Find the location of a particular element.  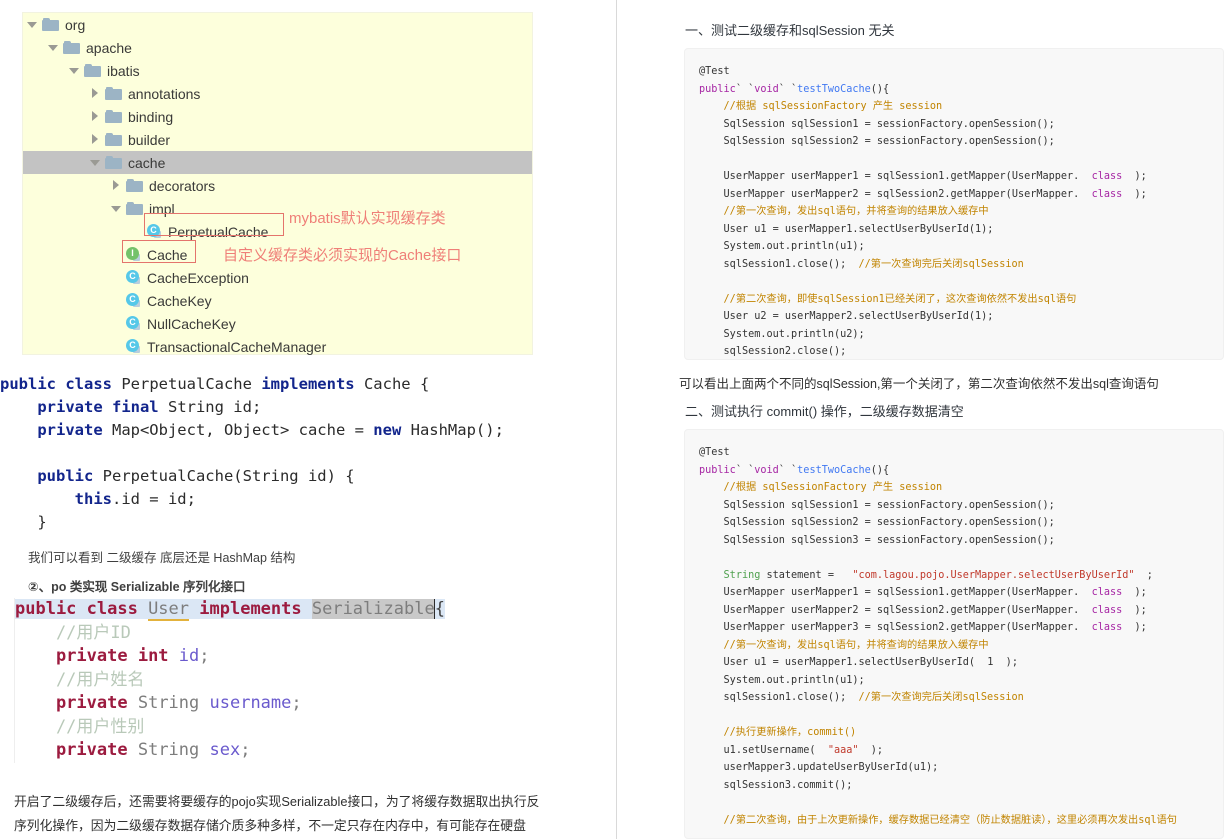

tree-item-label: PerpetualCache is located at coordinates (218, 231).